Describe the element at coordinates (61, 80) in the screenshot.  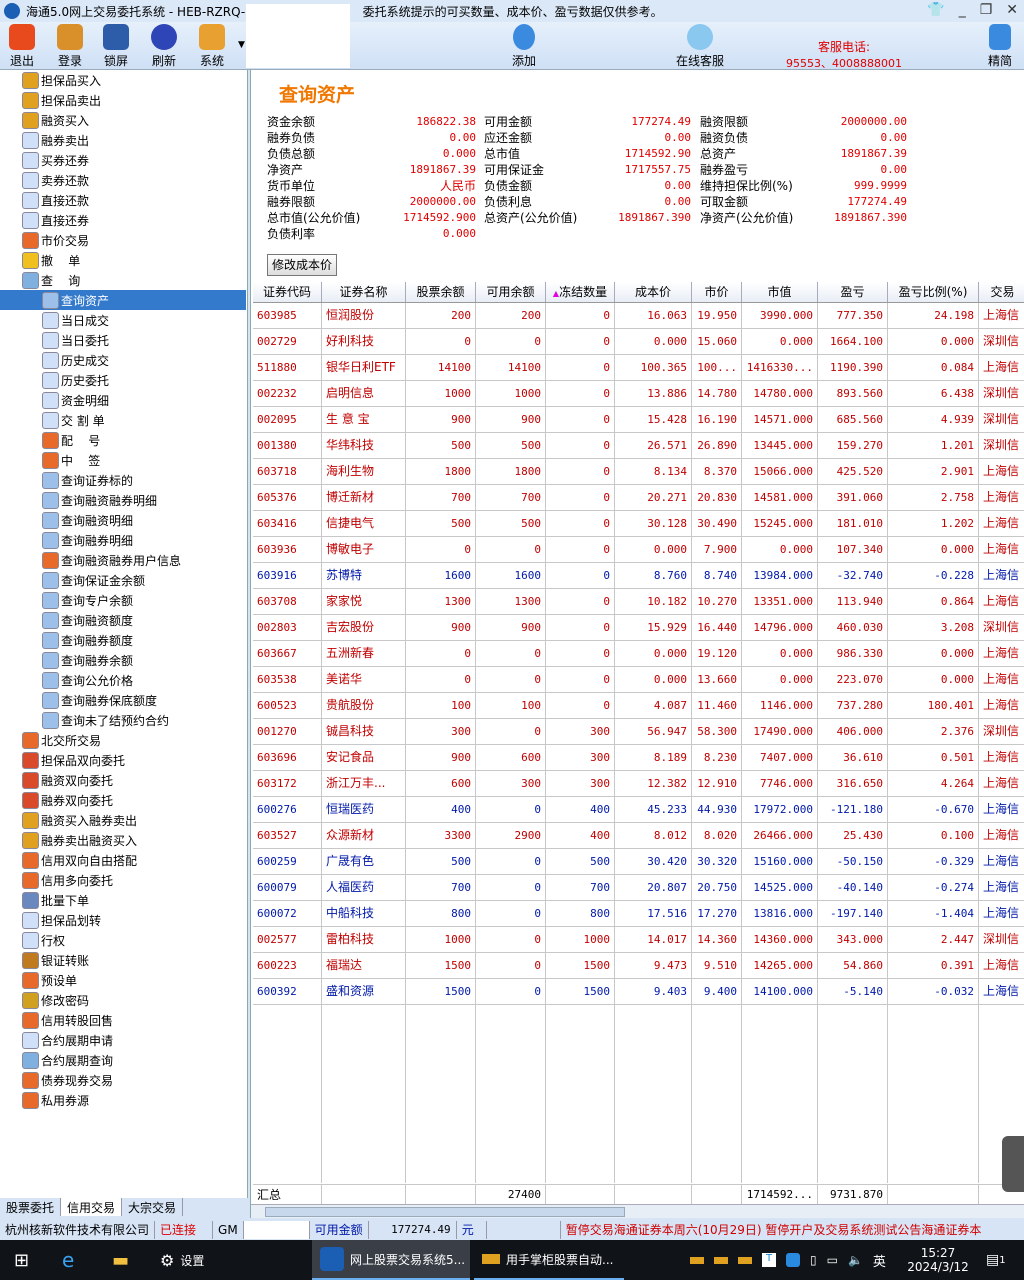
I see `sidebar-item: 担保品买入` at that location.